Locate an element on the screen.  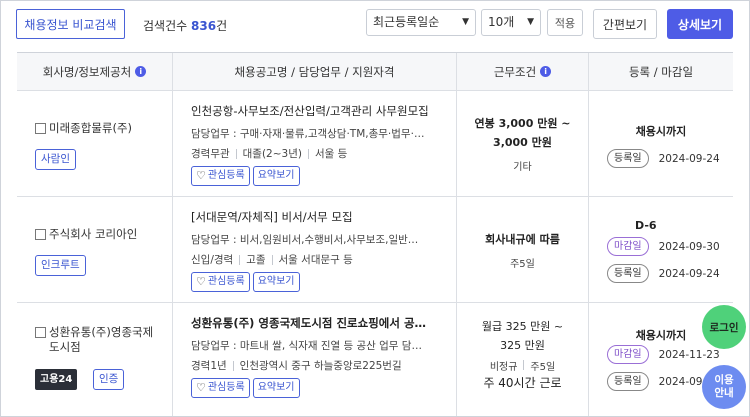
job-meta: 경력1년 인천광역시 중구 하늘중앙로225번길 is located at coordinates (296, 366).